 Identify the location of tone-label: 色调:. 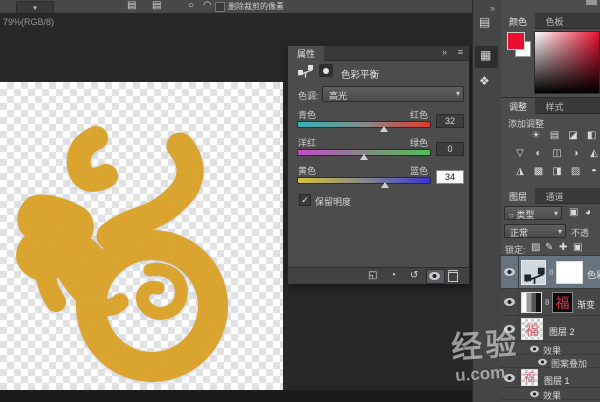
(308, 96).